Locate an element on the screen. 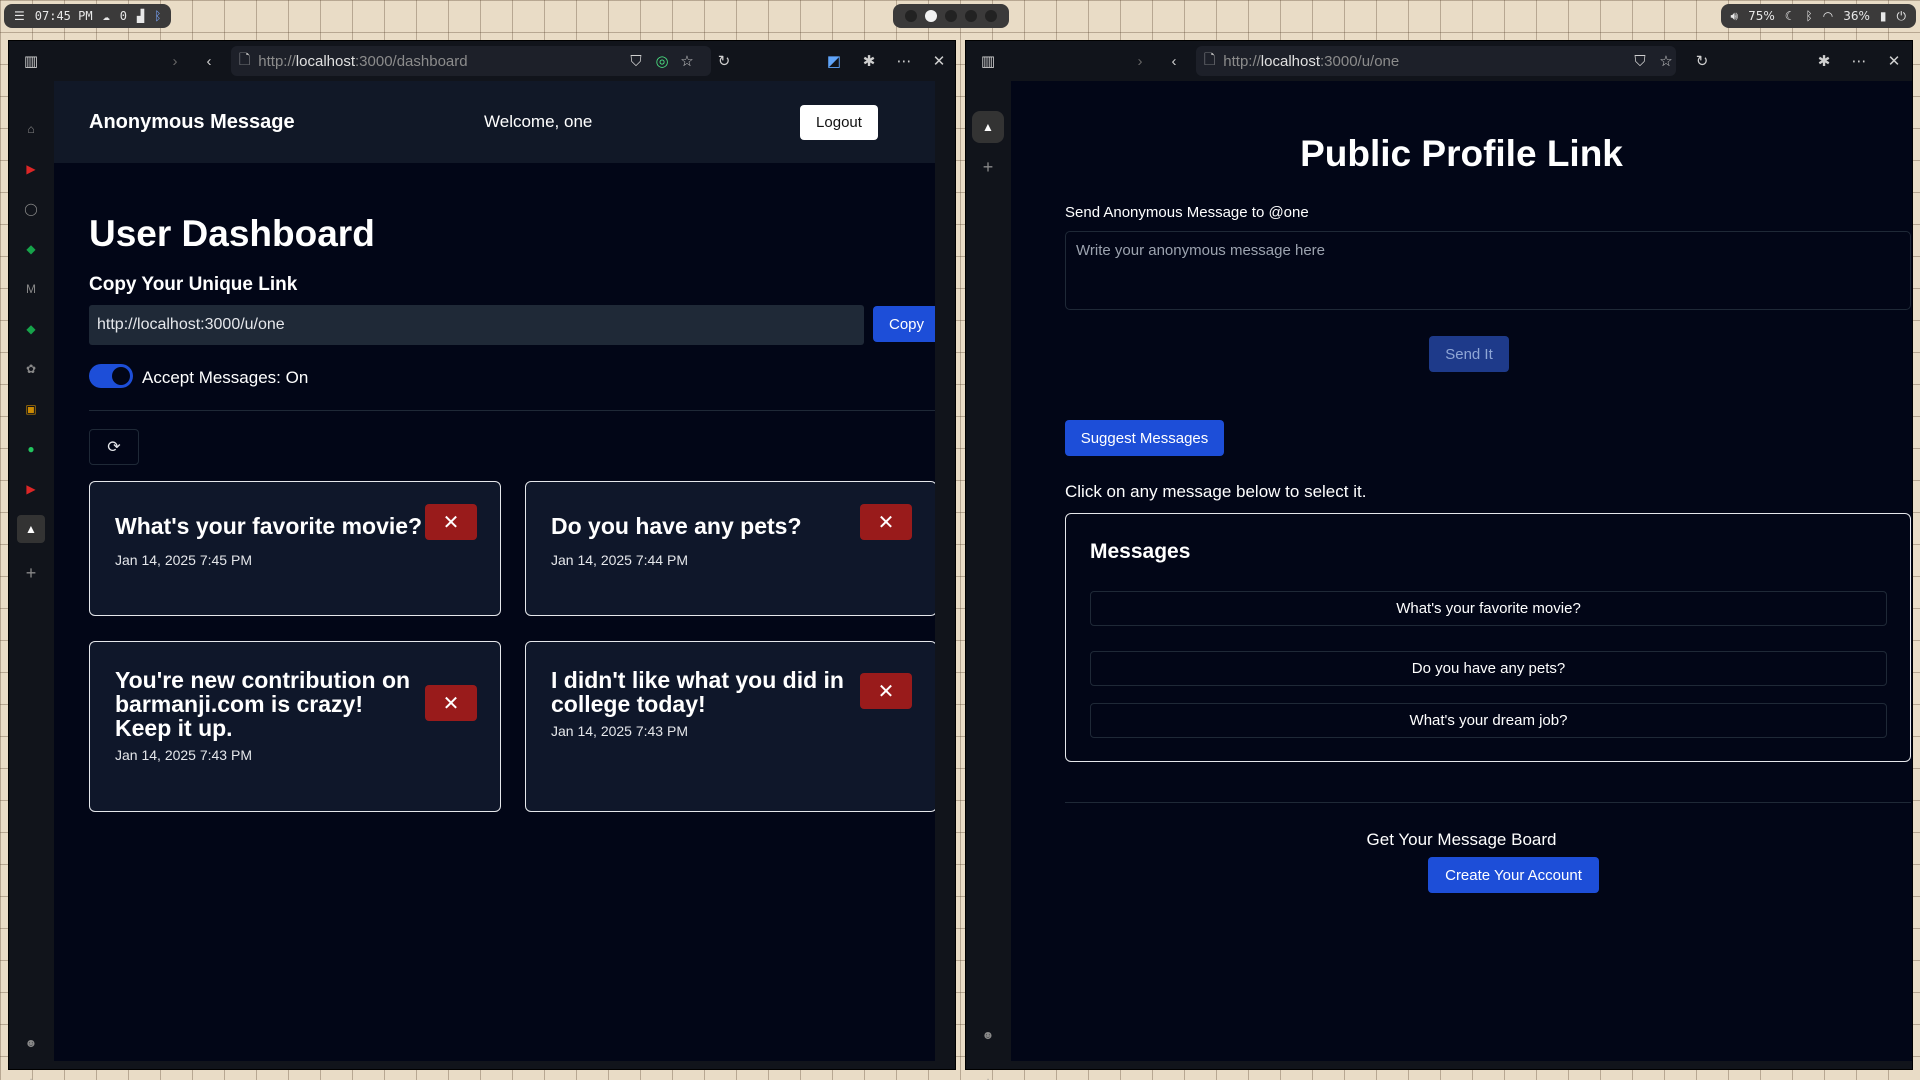 The width and height of the screenshot is (1920, 1080). refresh-button: ⟳ is located at coordinates (114, 447).